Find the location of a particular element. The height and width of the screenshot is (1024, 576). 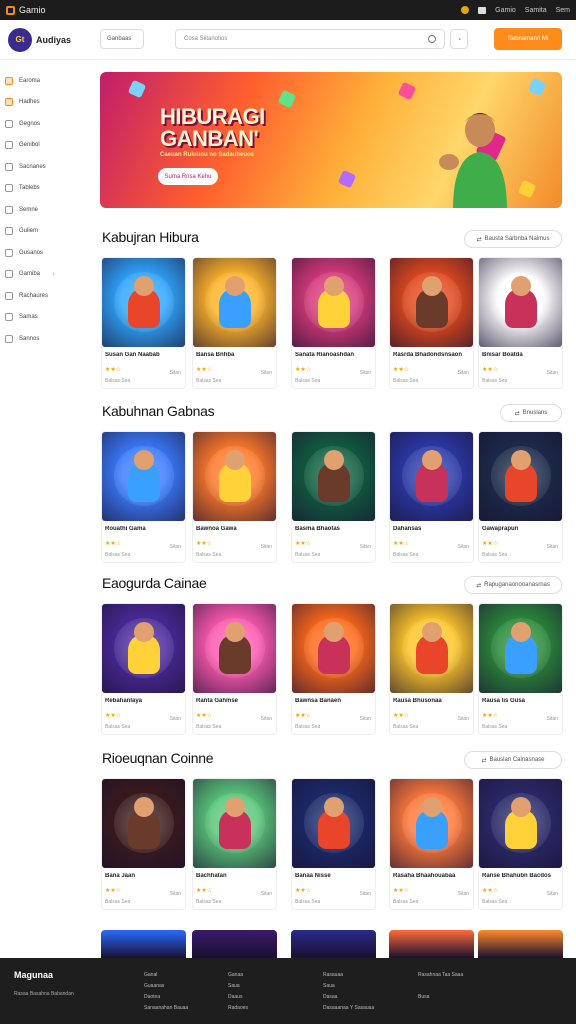

sidebar-item: Gamiba › is located at coordinates (42, 275).